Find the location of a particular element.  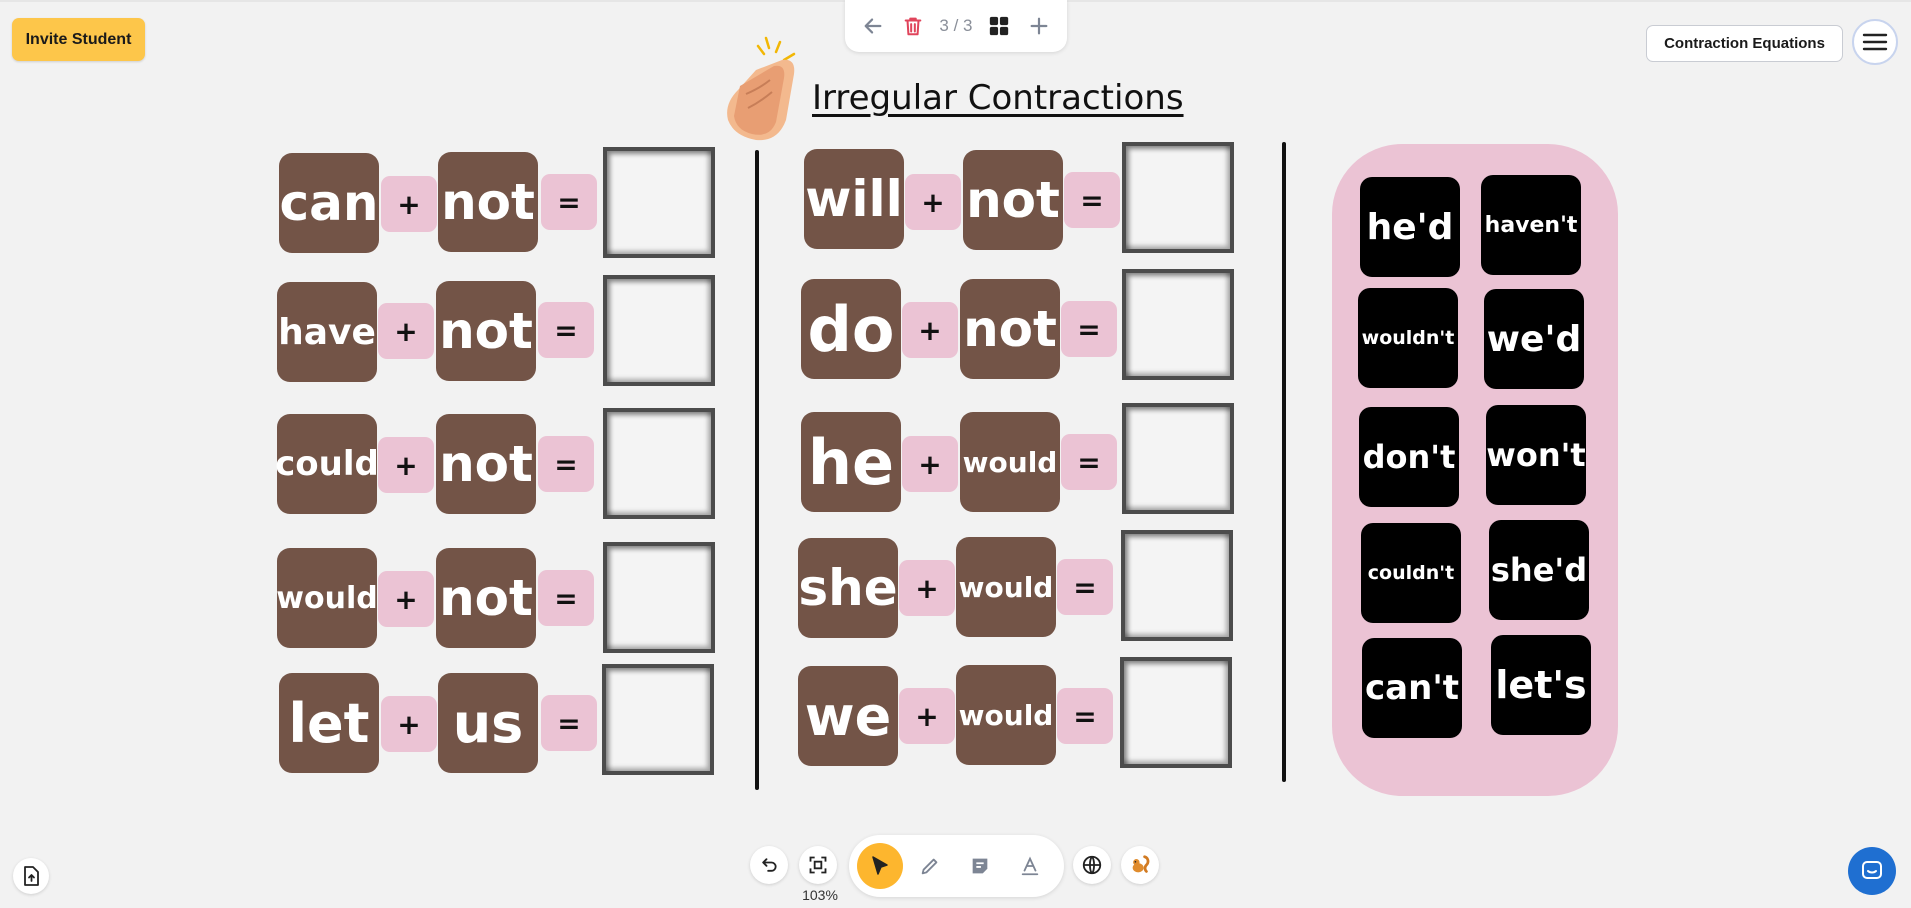

grid-icon is located at coordinates (999, 26).